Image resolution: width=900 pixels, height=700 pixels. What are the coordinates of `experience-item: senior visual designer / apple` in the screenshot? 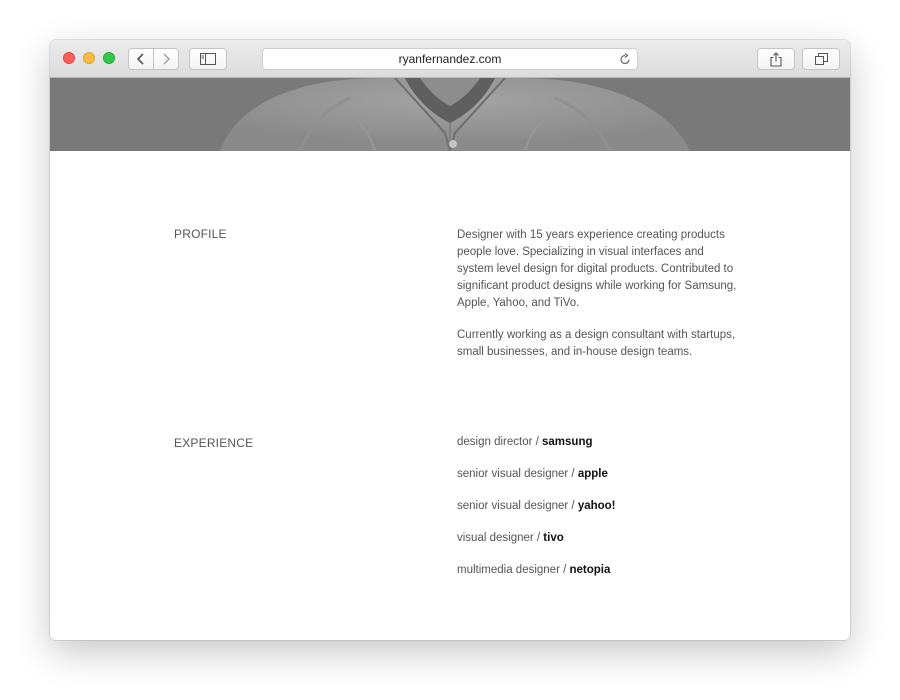 It's located at (532, 474).